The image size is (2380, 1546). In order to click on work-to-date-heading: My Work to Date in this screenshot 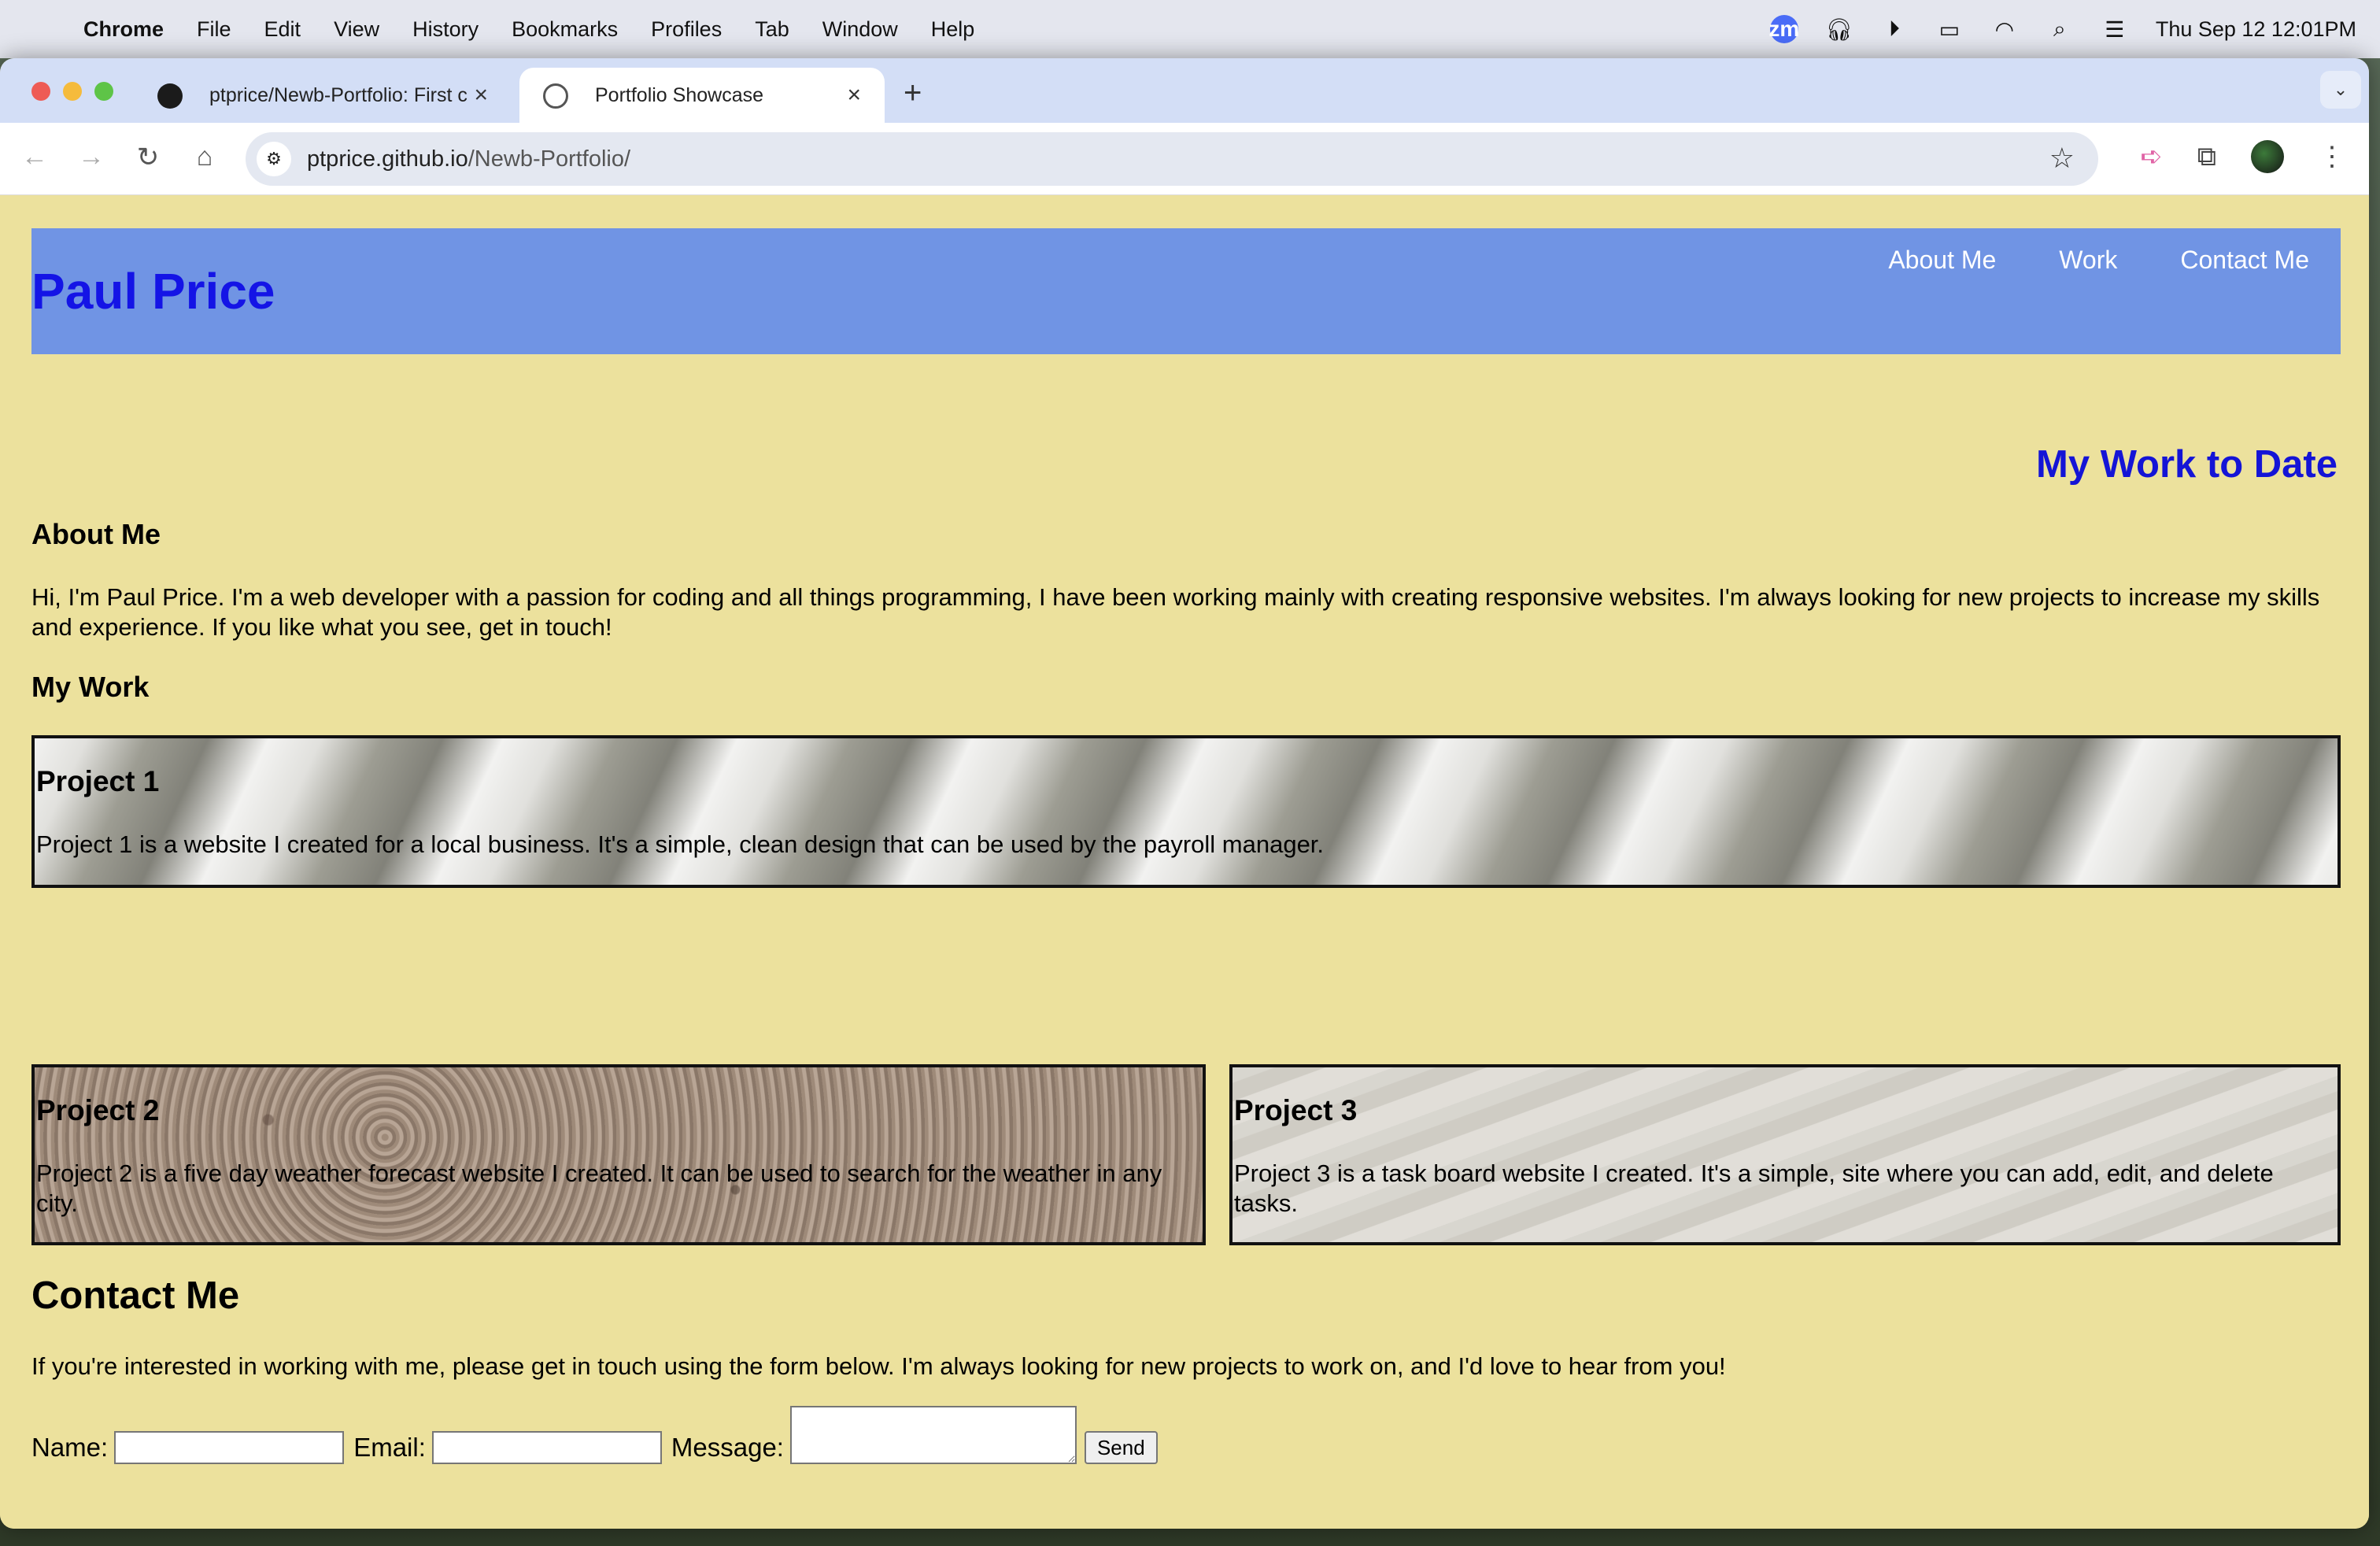, I will do `click(2187, 465)`.